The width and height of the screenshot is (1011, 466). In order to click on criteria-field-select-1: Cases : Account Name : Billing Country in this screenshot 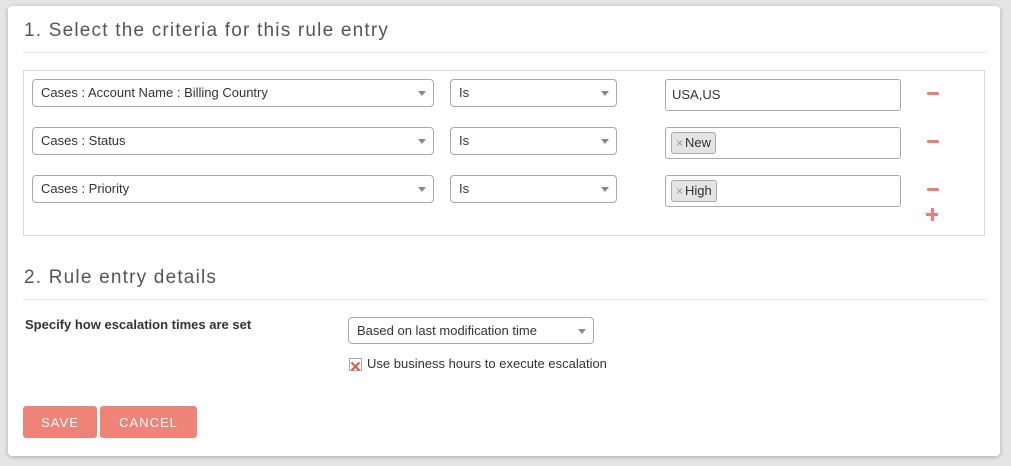, I will do `click(233, 93)`.